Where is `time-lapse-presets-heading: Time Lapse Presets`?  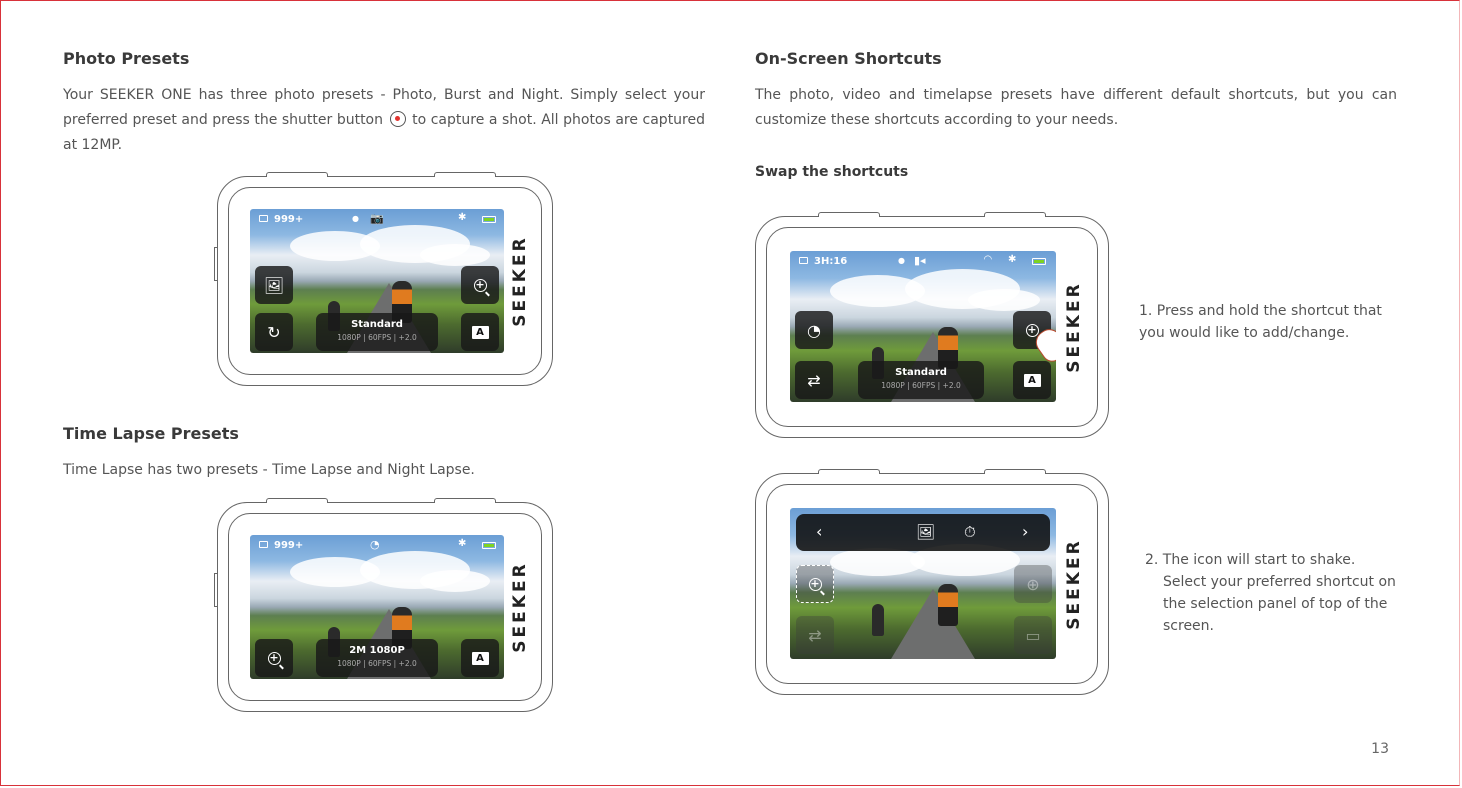
time-lapse-presets-heading: Time Lapse Presets is located at coordinates (151, 433).